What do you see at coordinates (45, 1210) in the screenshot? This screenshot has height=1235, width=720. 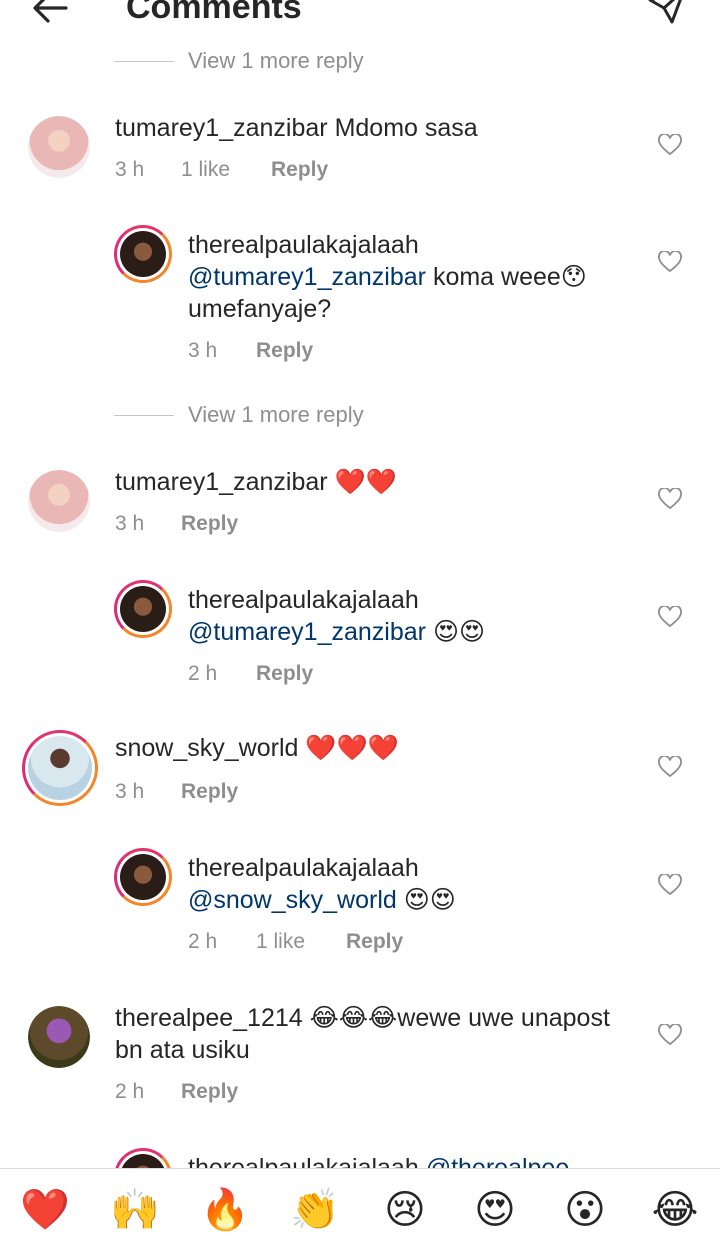 I see `emoji-heart-button: ❤️` at bounding box center [45, 1210].